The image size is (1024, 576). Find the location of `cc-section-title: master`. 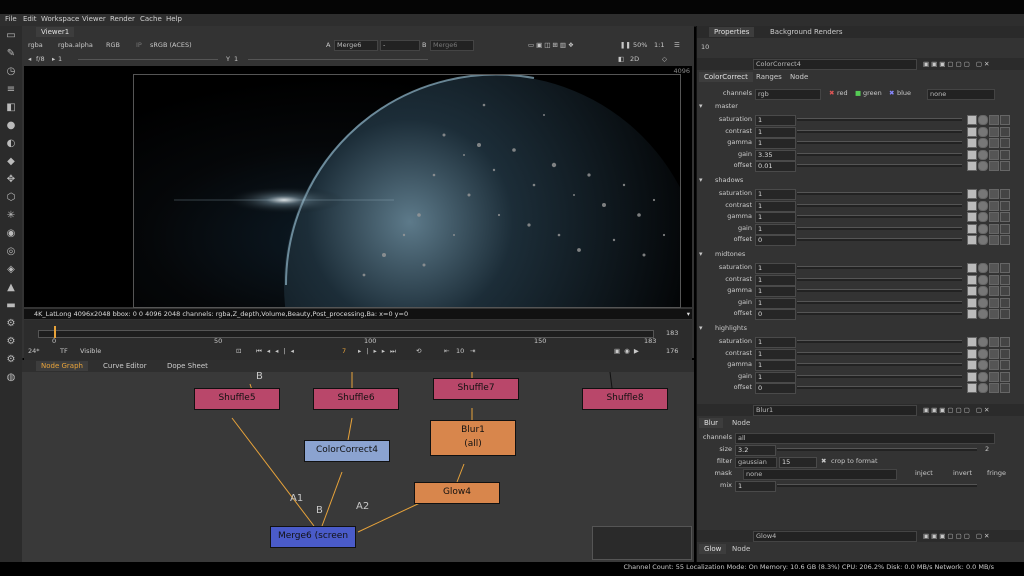

cc-section-title: master is located at coordinates (721, 106).